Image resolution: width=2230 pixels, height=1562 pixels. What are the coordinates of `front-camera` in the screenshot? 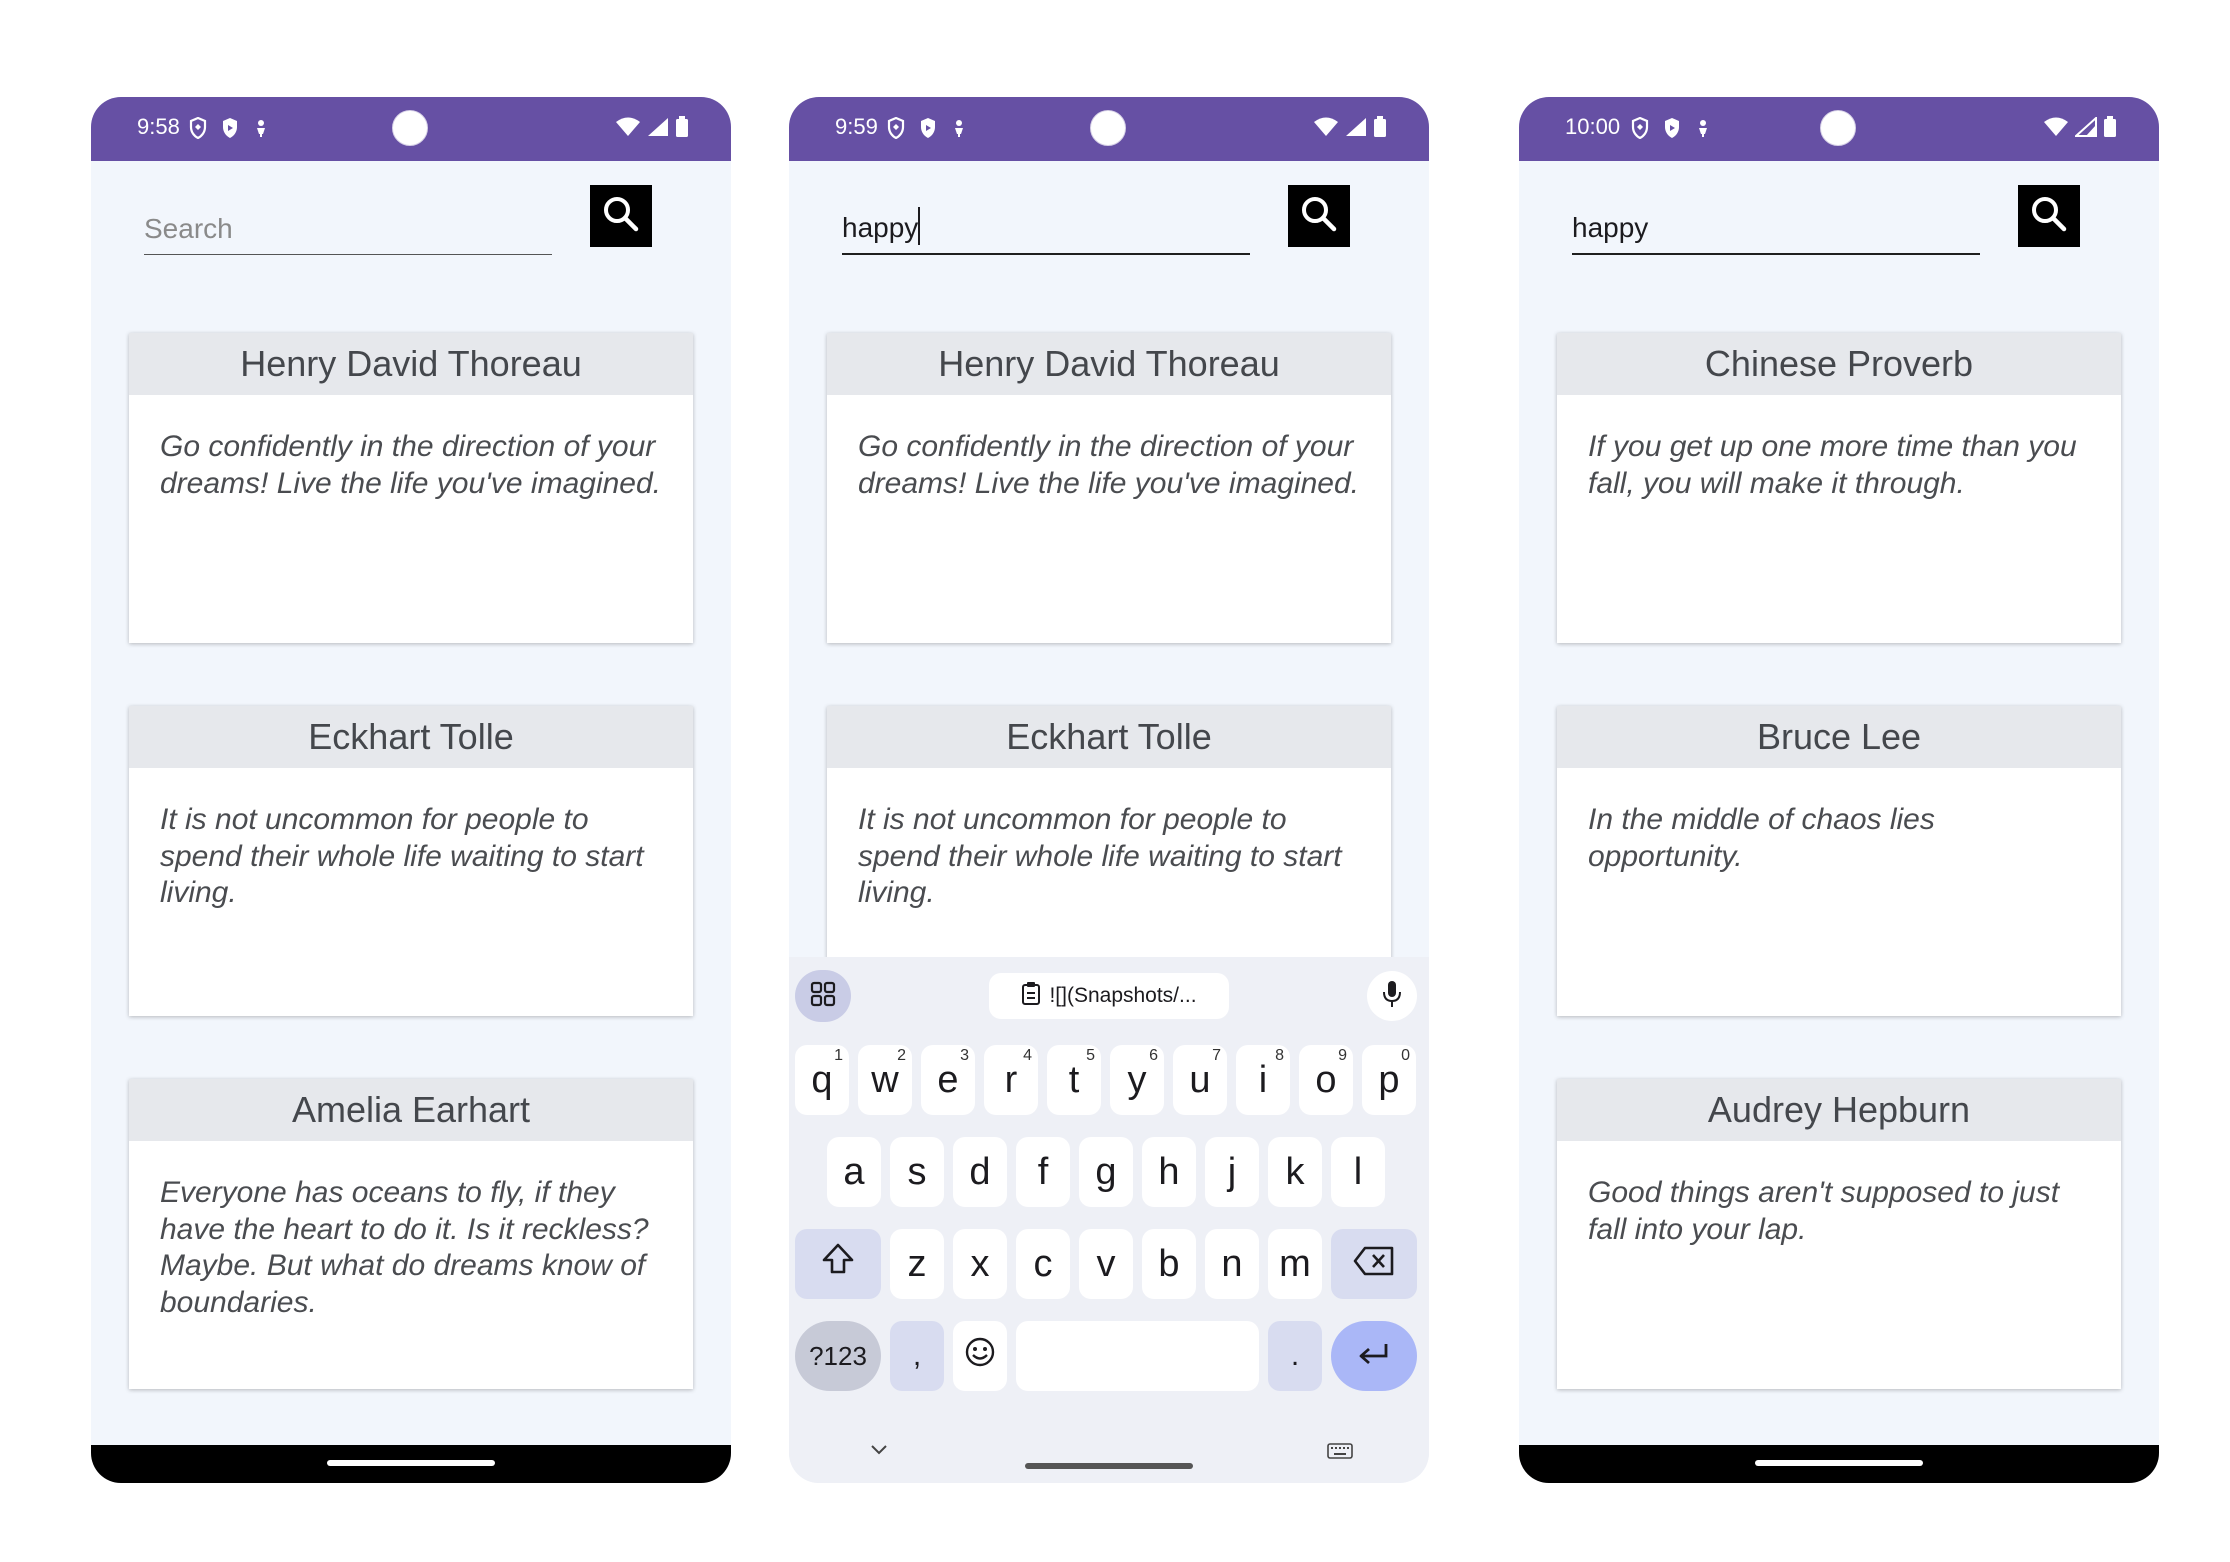 It's located at (1838, 128).